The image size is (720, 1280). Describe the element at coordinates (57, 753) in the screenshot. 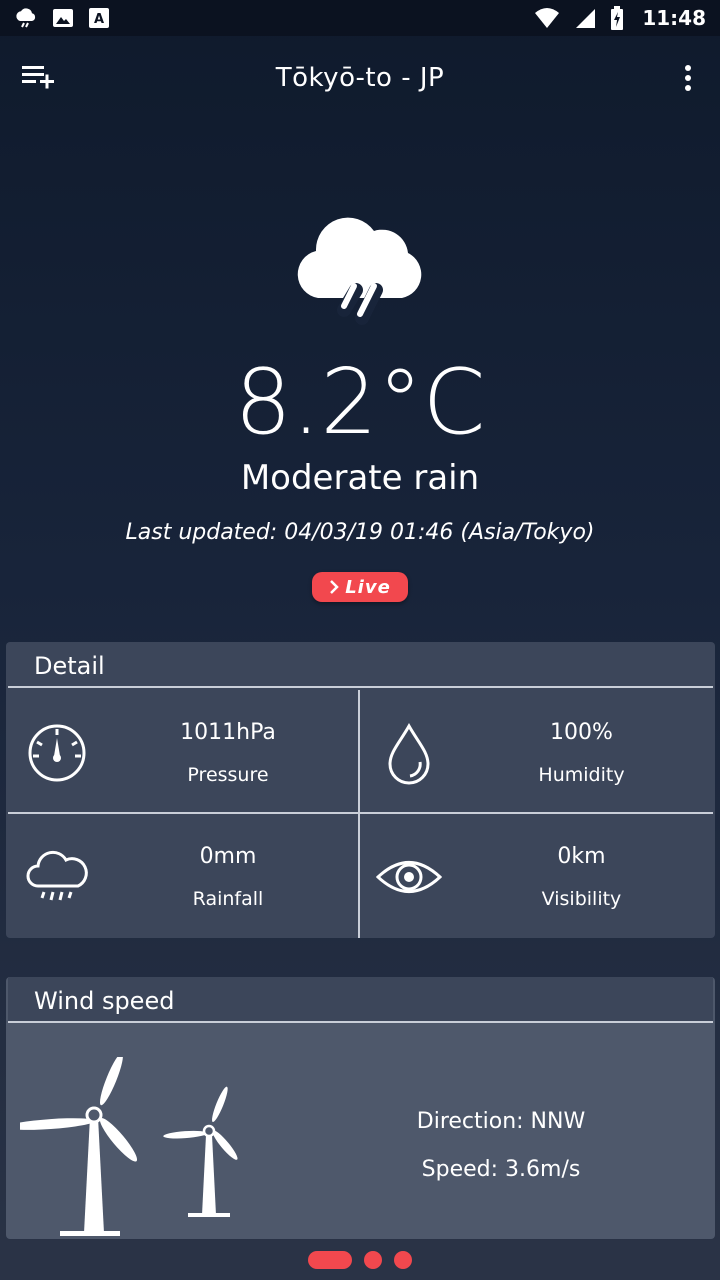

I see `gauge-icon` at that location.